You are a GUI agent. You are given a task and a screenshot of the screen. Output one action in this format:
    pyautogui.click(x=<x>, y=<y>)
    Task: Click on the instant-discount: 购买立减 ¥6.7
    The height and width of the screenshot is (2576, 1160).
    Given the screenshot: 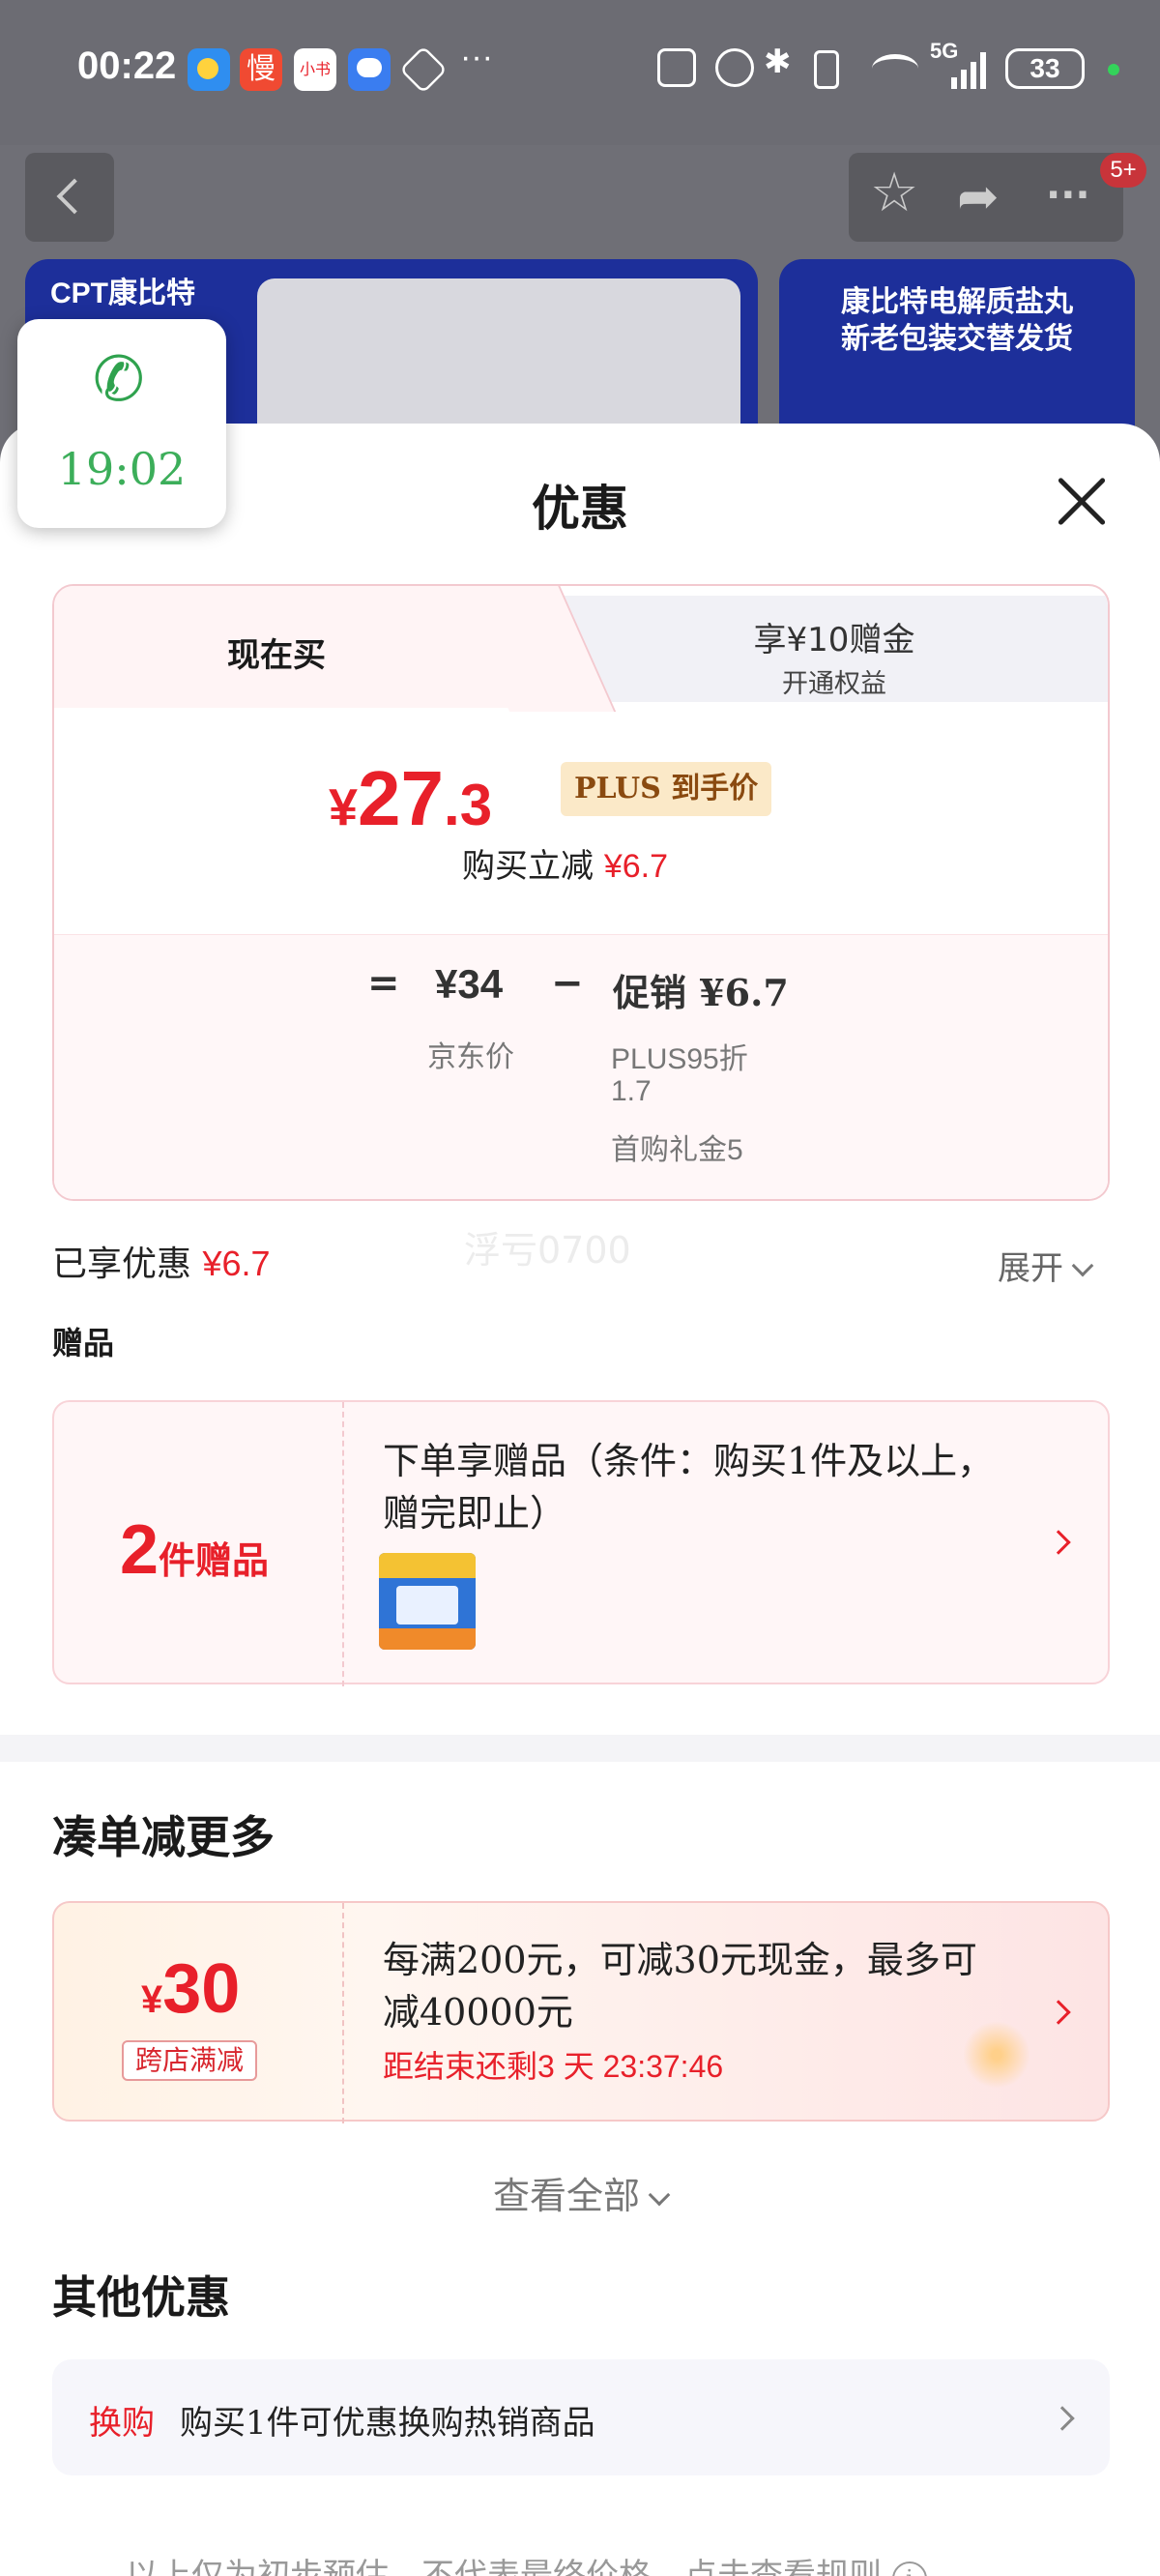 What is the action you would take?
    pyautogui.click(x=565, y=866)
    